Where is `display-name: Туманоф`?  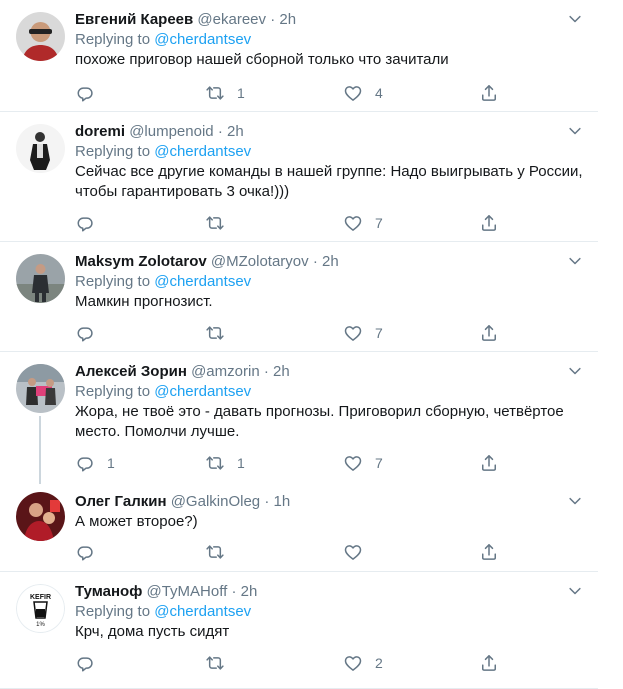 display-name: Туманоф is located at coordinates (108, 591).